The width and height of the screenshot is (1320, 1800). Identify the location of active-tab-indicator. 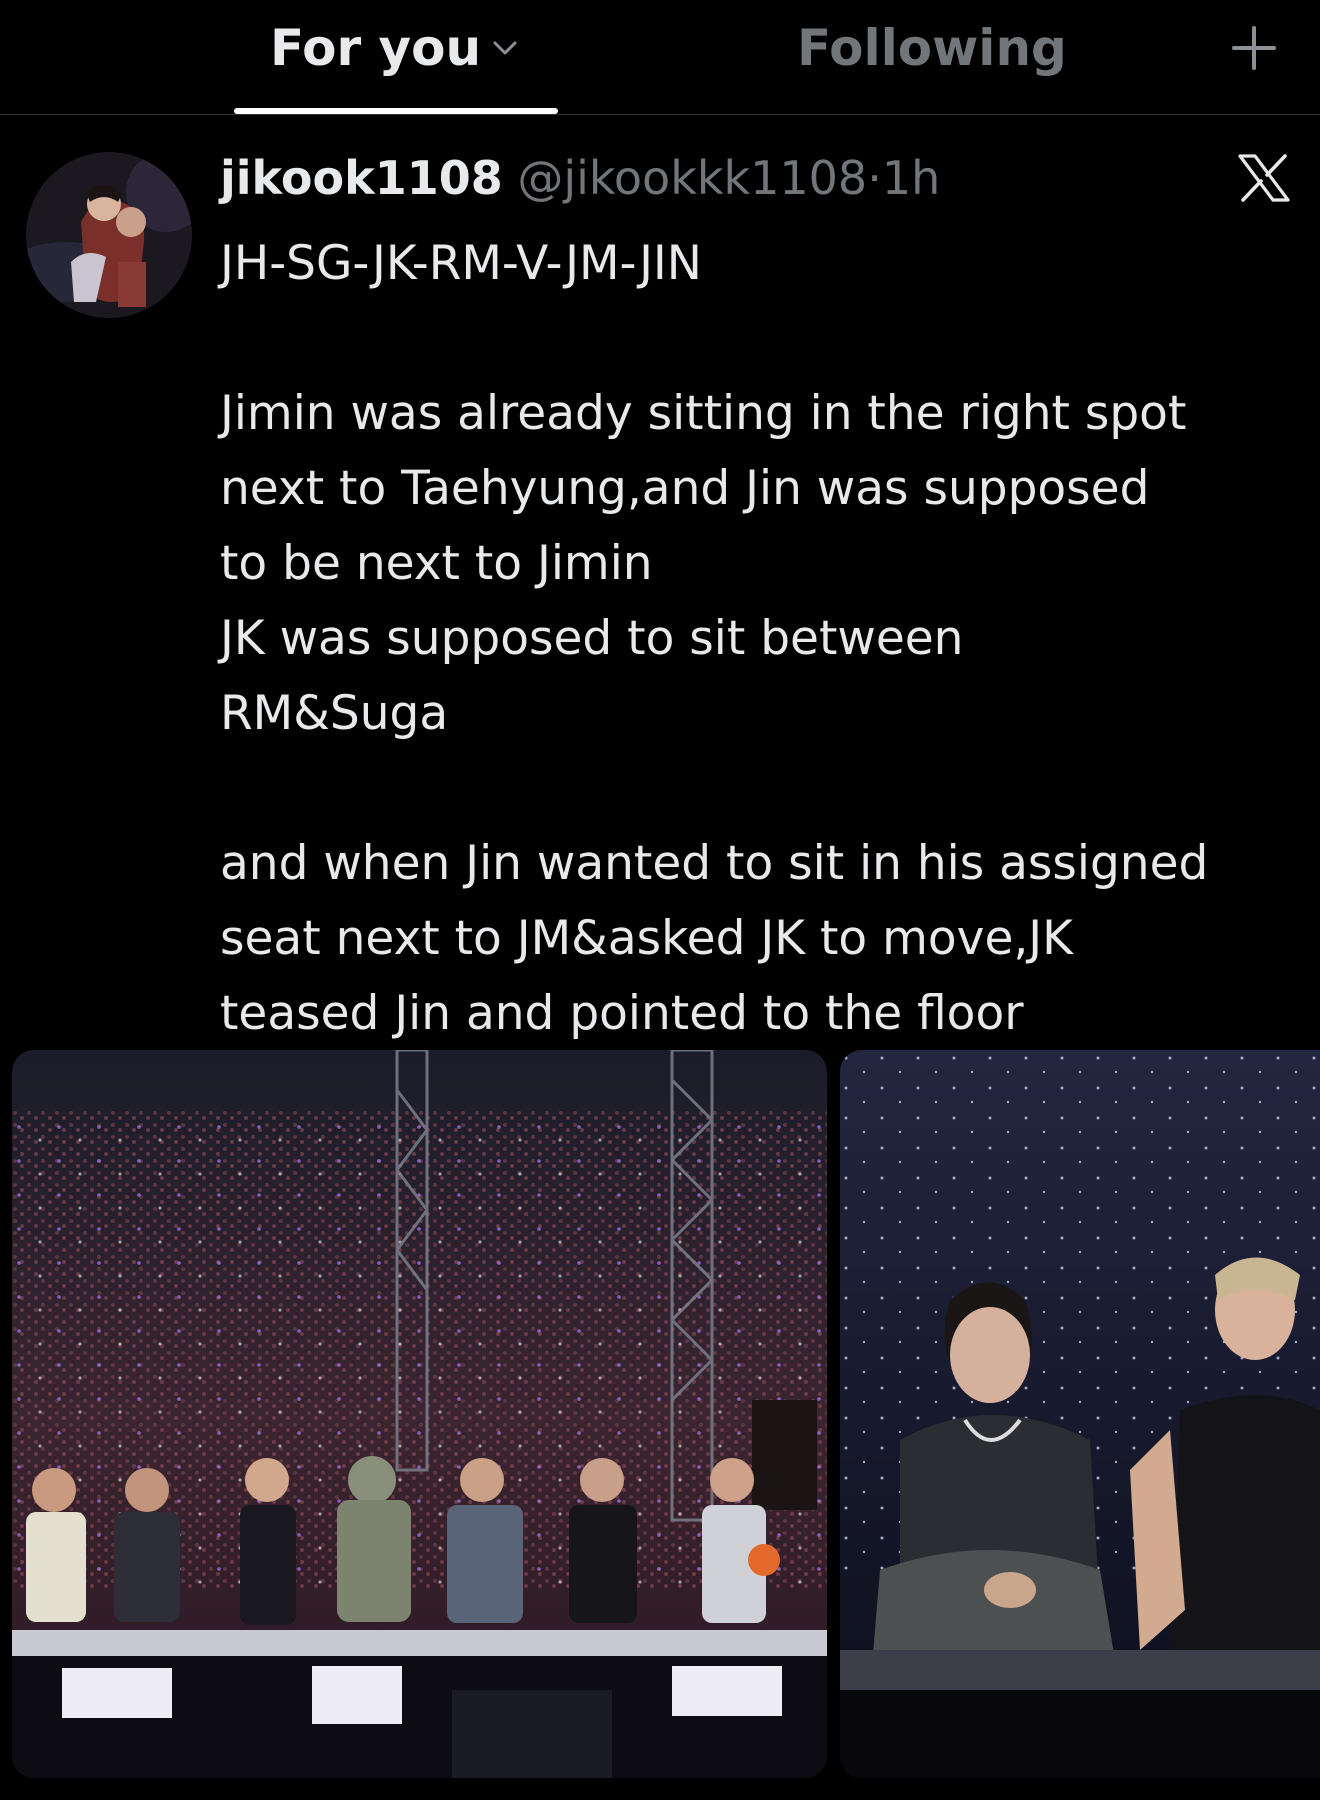
(396, 111).